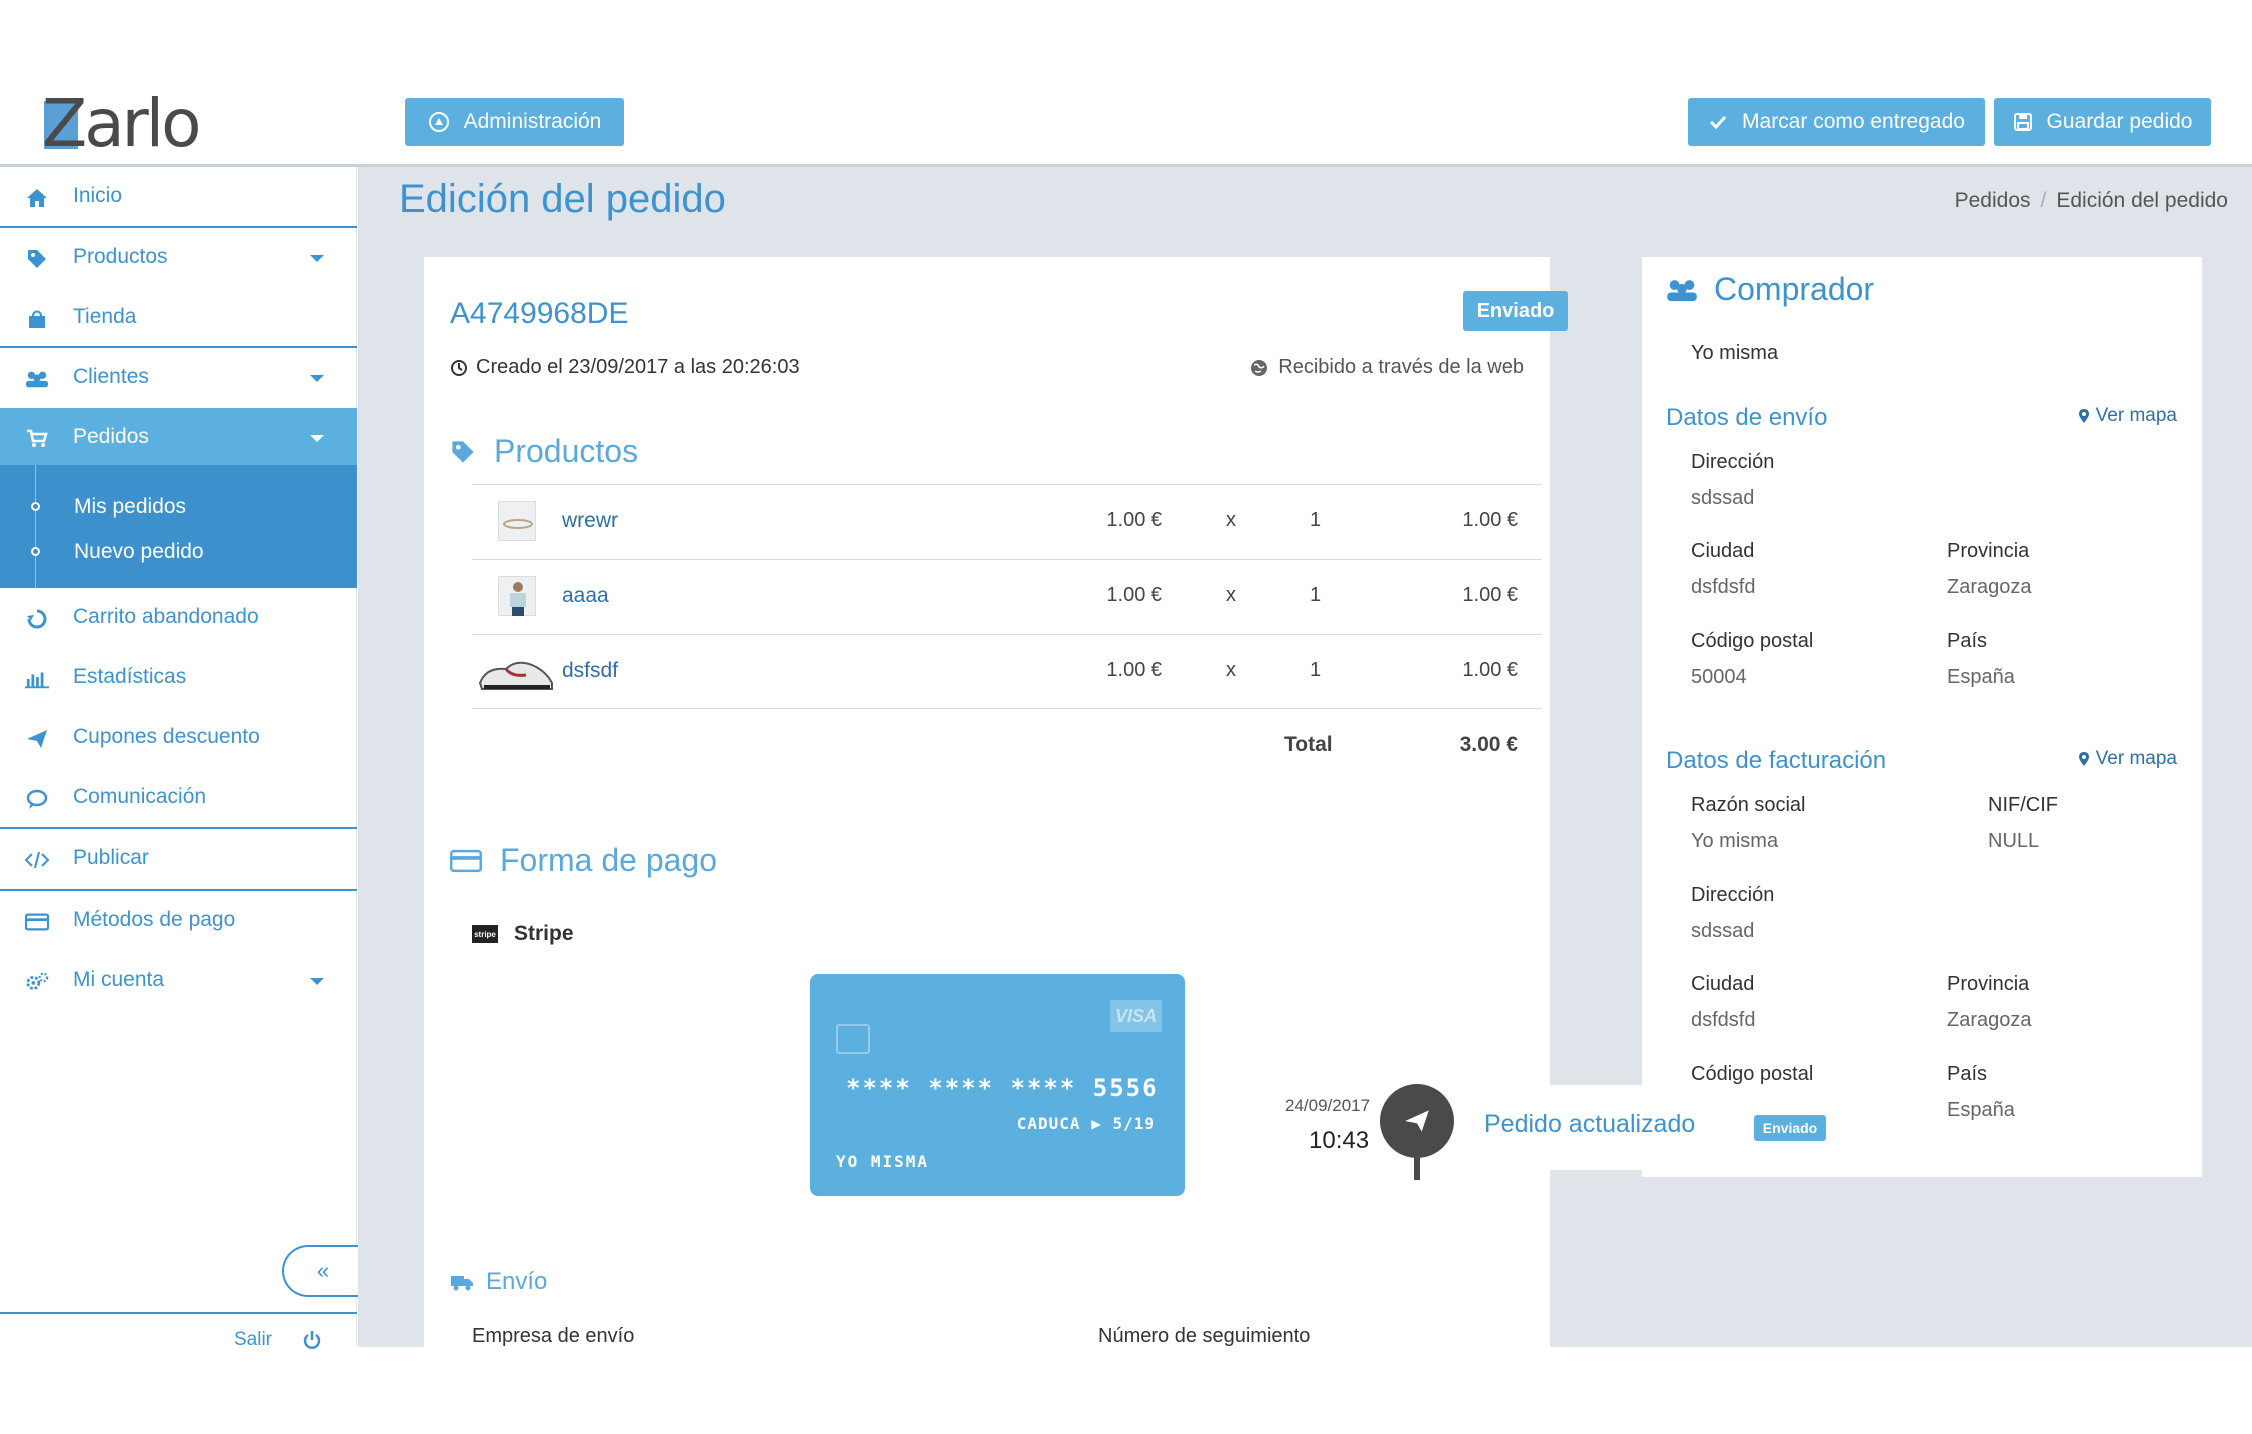 This screenshot has height=1434, width=2252. Describe the element at coordinates (1007, 521) in the screenshot. I see `table-row: wrewr 1.00 € x 1 1.00 €` at that location.